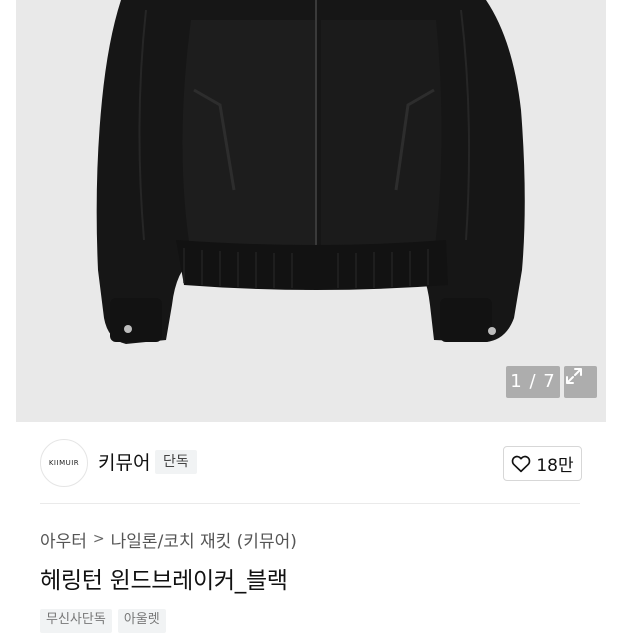  I want to click on brand-logo: KIIMUIR, so click(64, 463).